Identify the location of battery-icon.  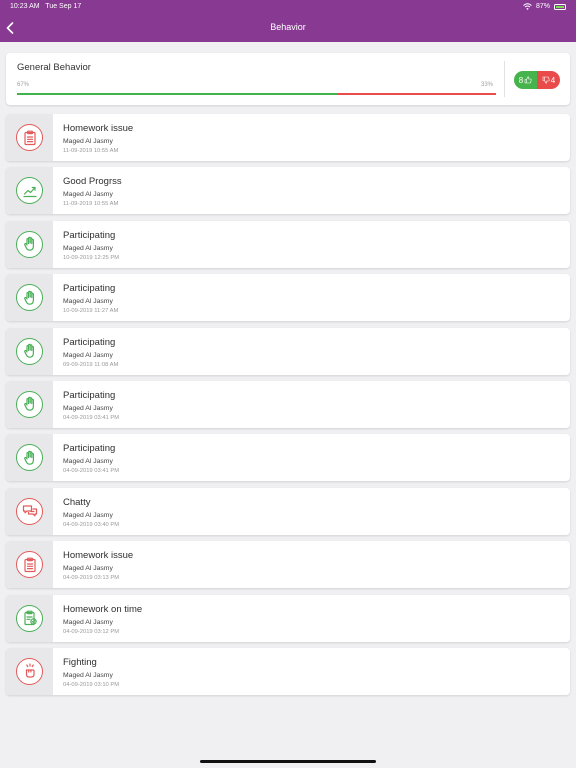
(560, 6).